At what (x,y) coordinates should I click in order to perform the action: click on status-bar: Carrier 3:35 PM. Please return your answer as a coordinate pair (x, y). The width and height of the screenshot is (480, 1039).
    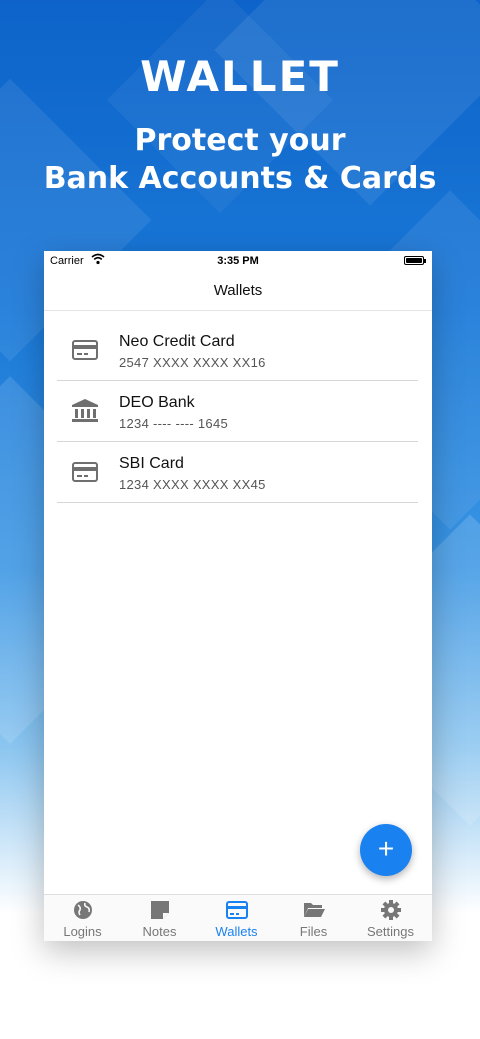
    Looking at the image, I should click on (238, 261).